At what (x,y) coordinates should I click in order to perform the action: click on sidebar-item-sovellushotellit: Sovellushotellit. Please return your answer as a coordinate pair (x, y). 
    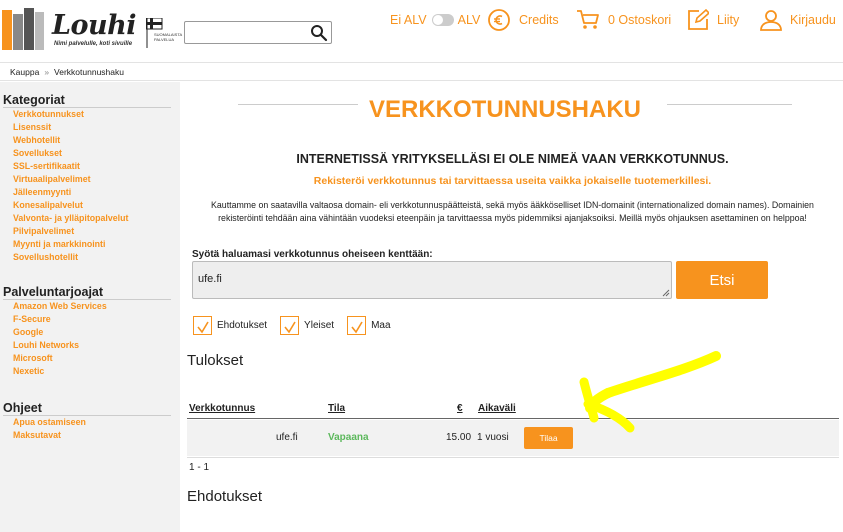
    Looking at the image, I should click on (70, 257).